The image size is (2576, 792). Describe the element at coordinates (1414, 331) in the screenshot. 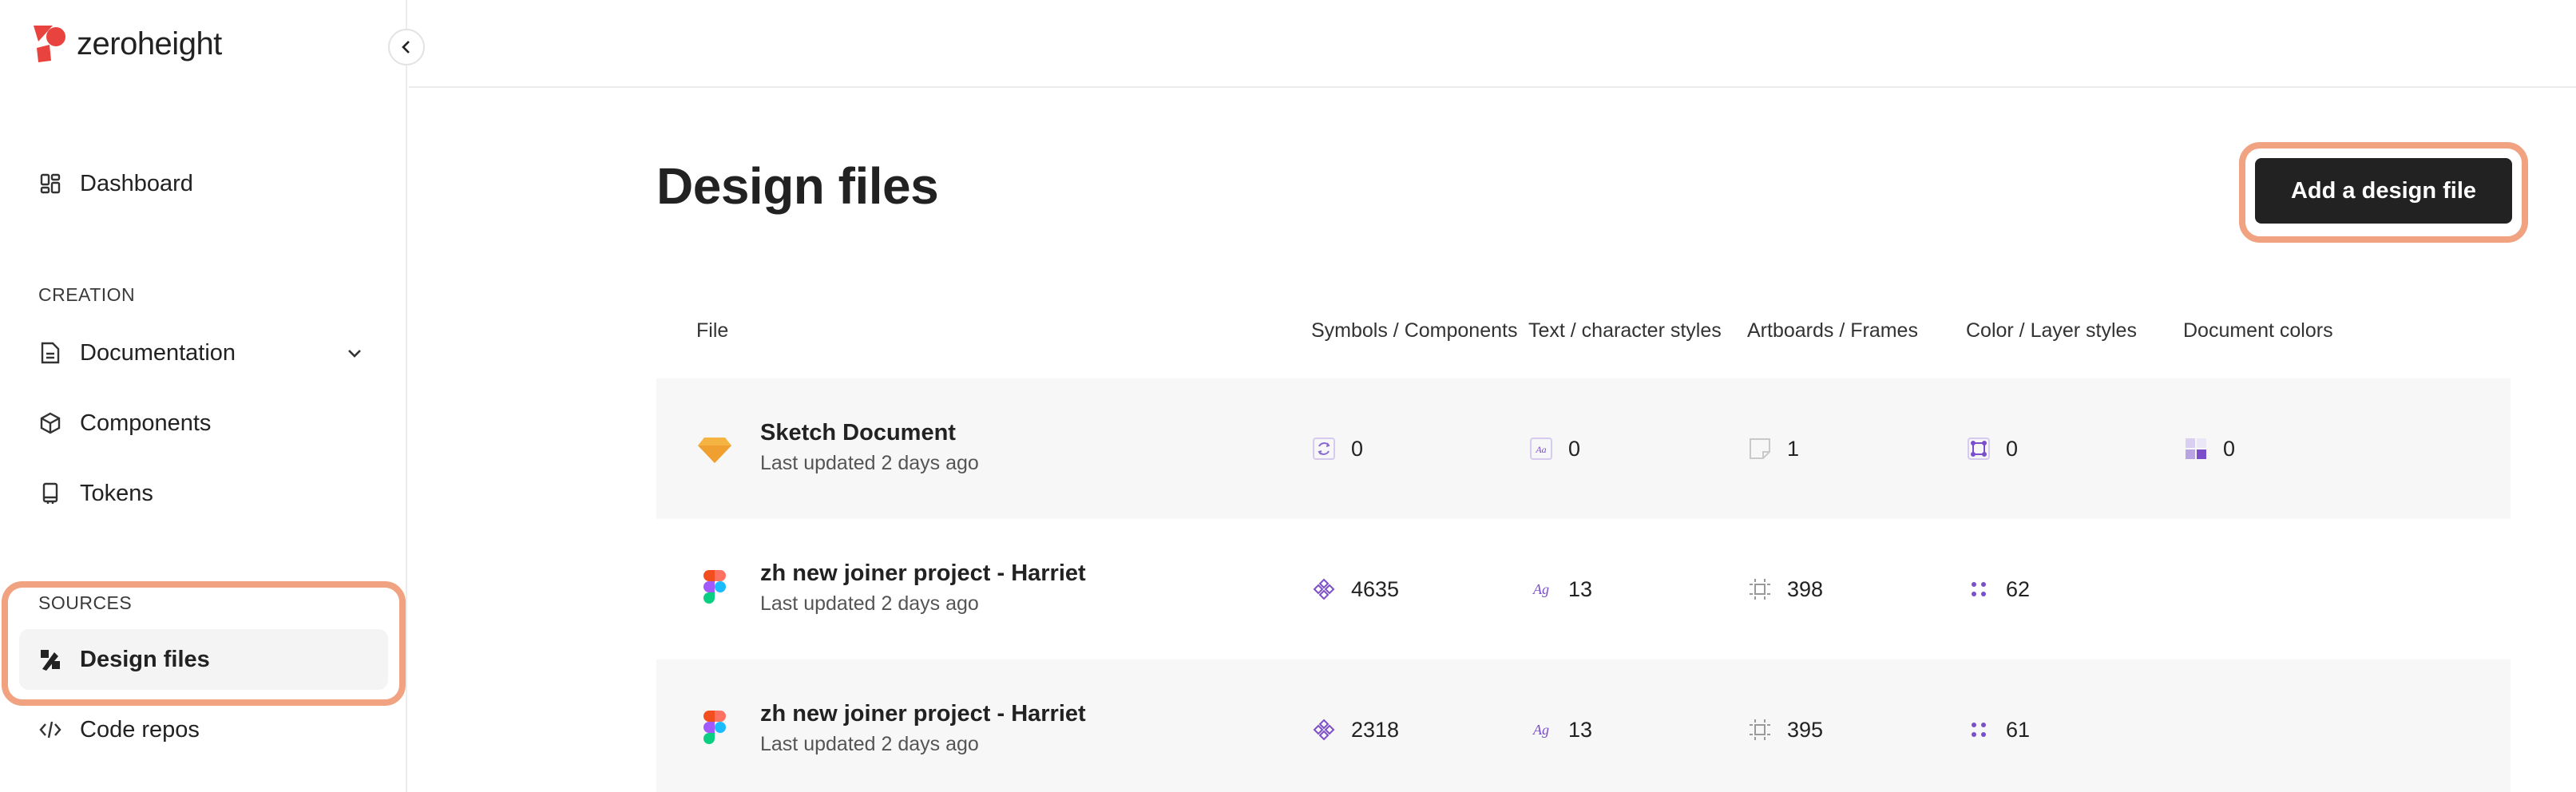

I see `column-header-symbols: Symbols / Components` at that location.